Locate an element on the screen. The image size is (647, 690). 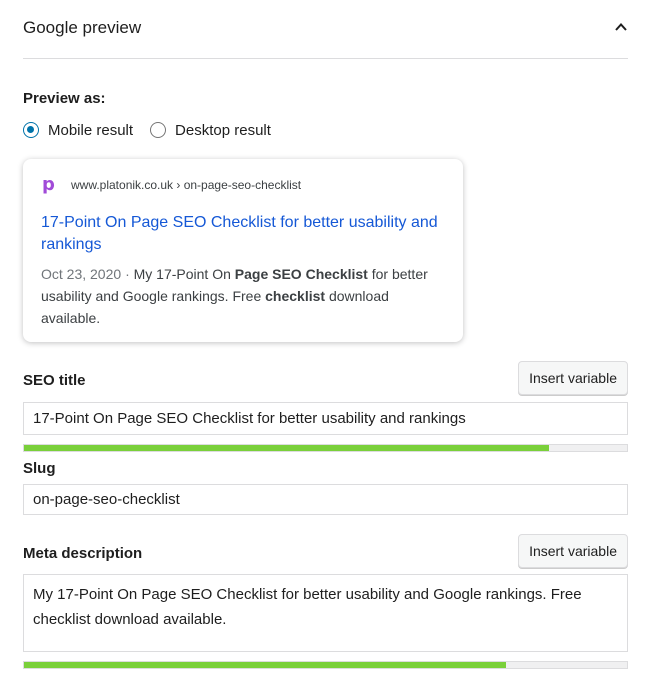
meta-description-label: Meta description is located at coordinates (83, 553).